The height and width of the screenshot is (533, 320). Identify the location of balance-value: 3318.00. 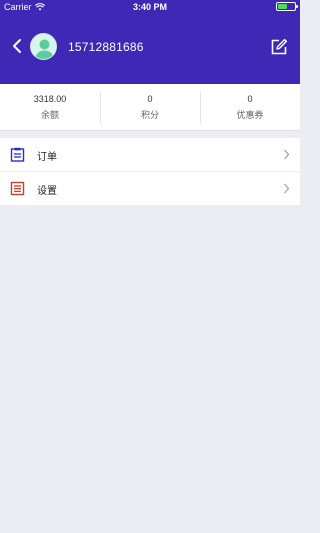
(50, 99).